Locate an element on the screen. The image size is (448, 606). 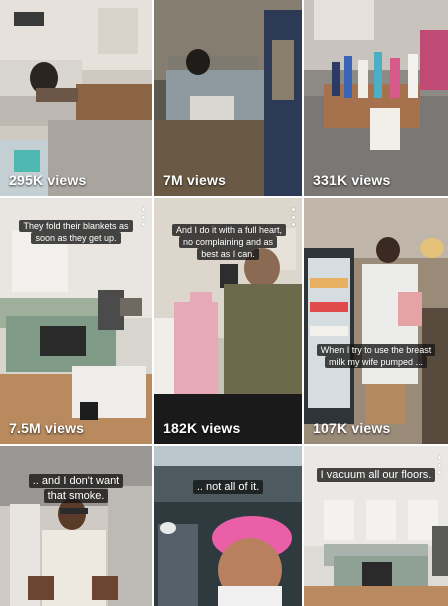
video-tile-2: 7M views is located at coordinates (228, 98).